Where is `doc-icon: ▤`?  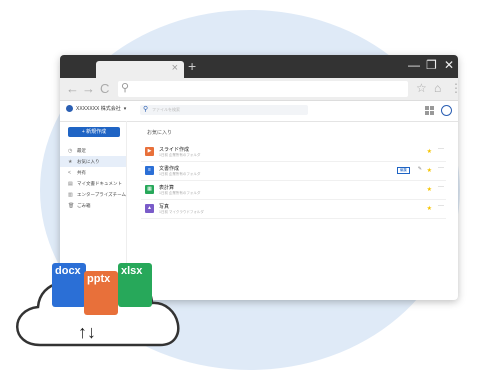
doc-icon: ▤ is located at coordinates (70, 183).